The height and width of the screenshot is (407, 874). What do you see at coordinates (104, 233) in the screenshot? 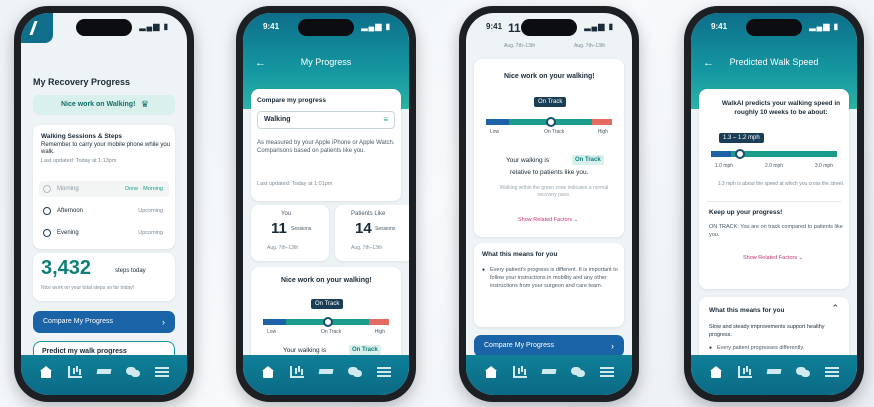
I see `session-row-evening: Evening Upcoming` at bounding box center [104, 233].